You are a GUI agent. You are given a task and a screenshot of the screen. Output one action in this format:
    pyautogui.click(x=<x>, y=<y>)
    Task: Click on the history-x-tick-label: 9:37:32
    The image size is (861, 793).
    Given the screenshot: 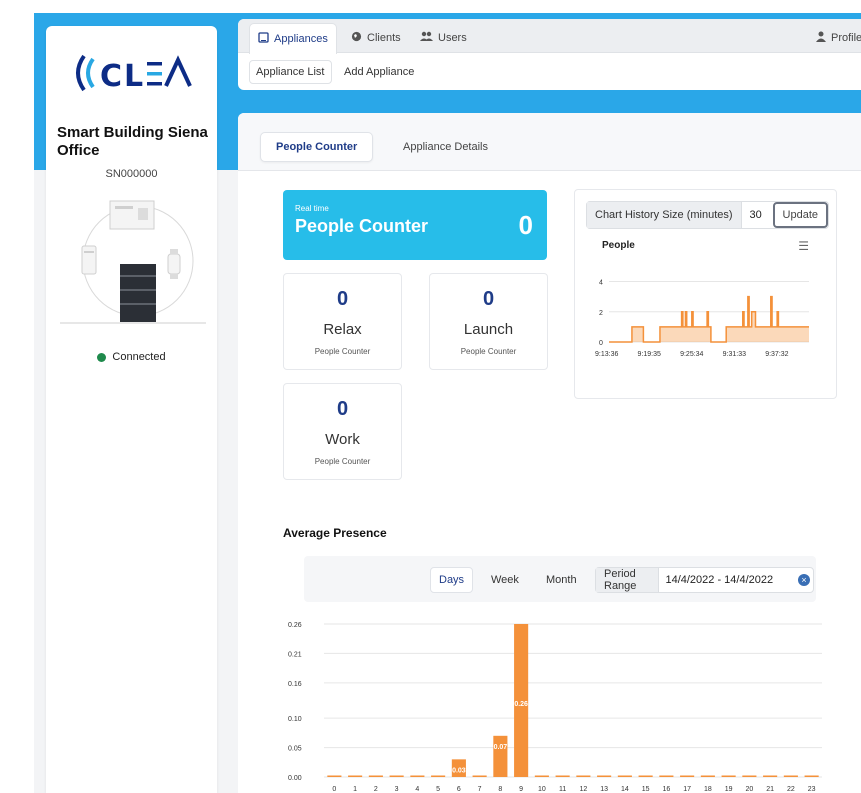 What is the action you would take?
    pyautogui.click(x=776, y=354)
    